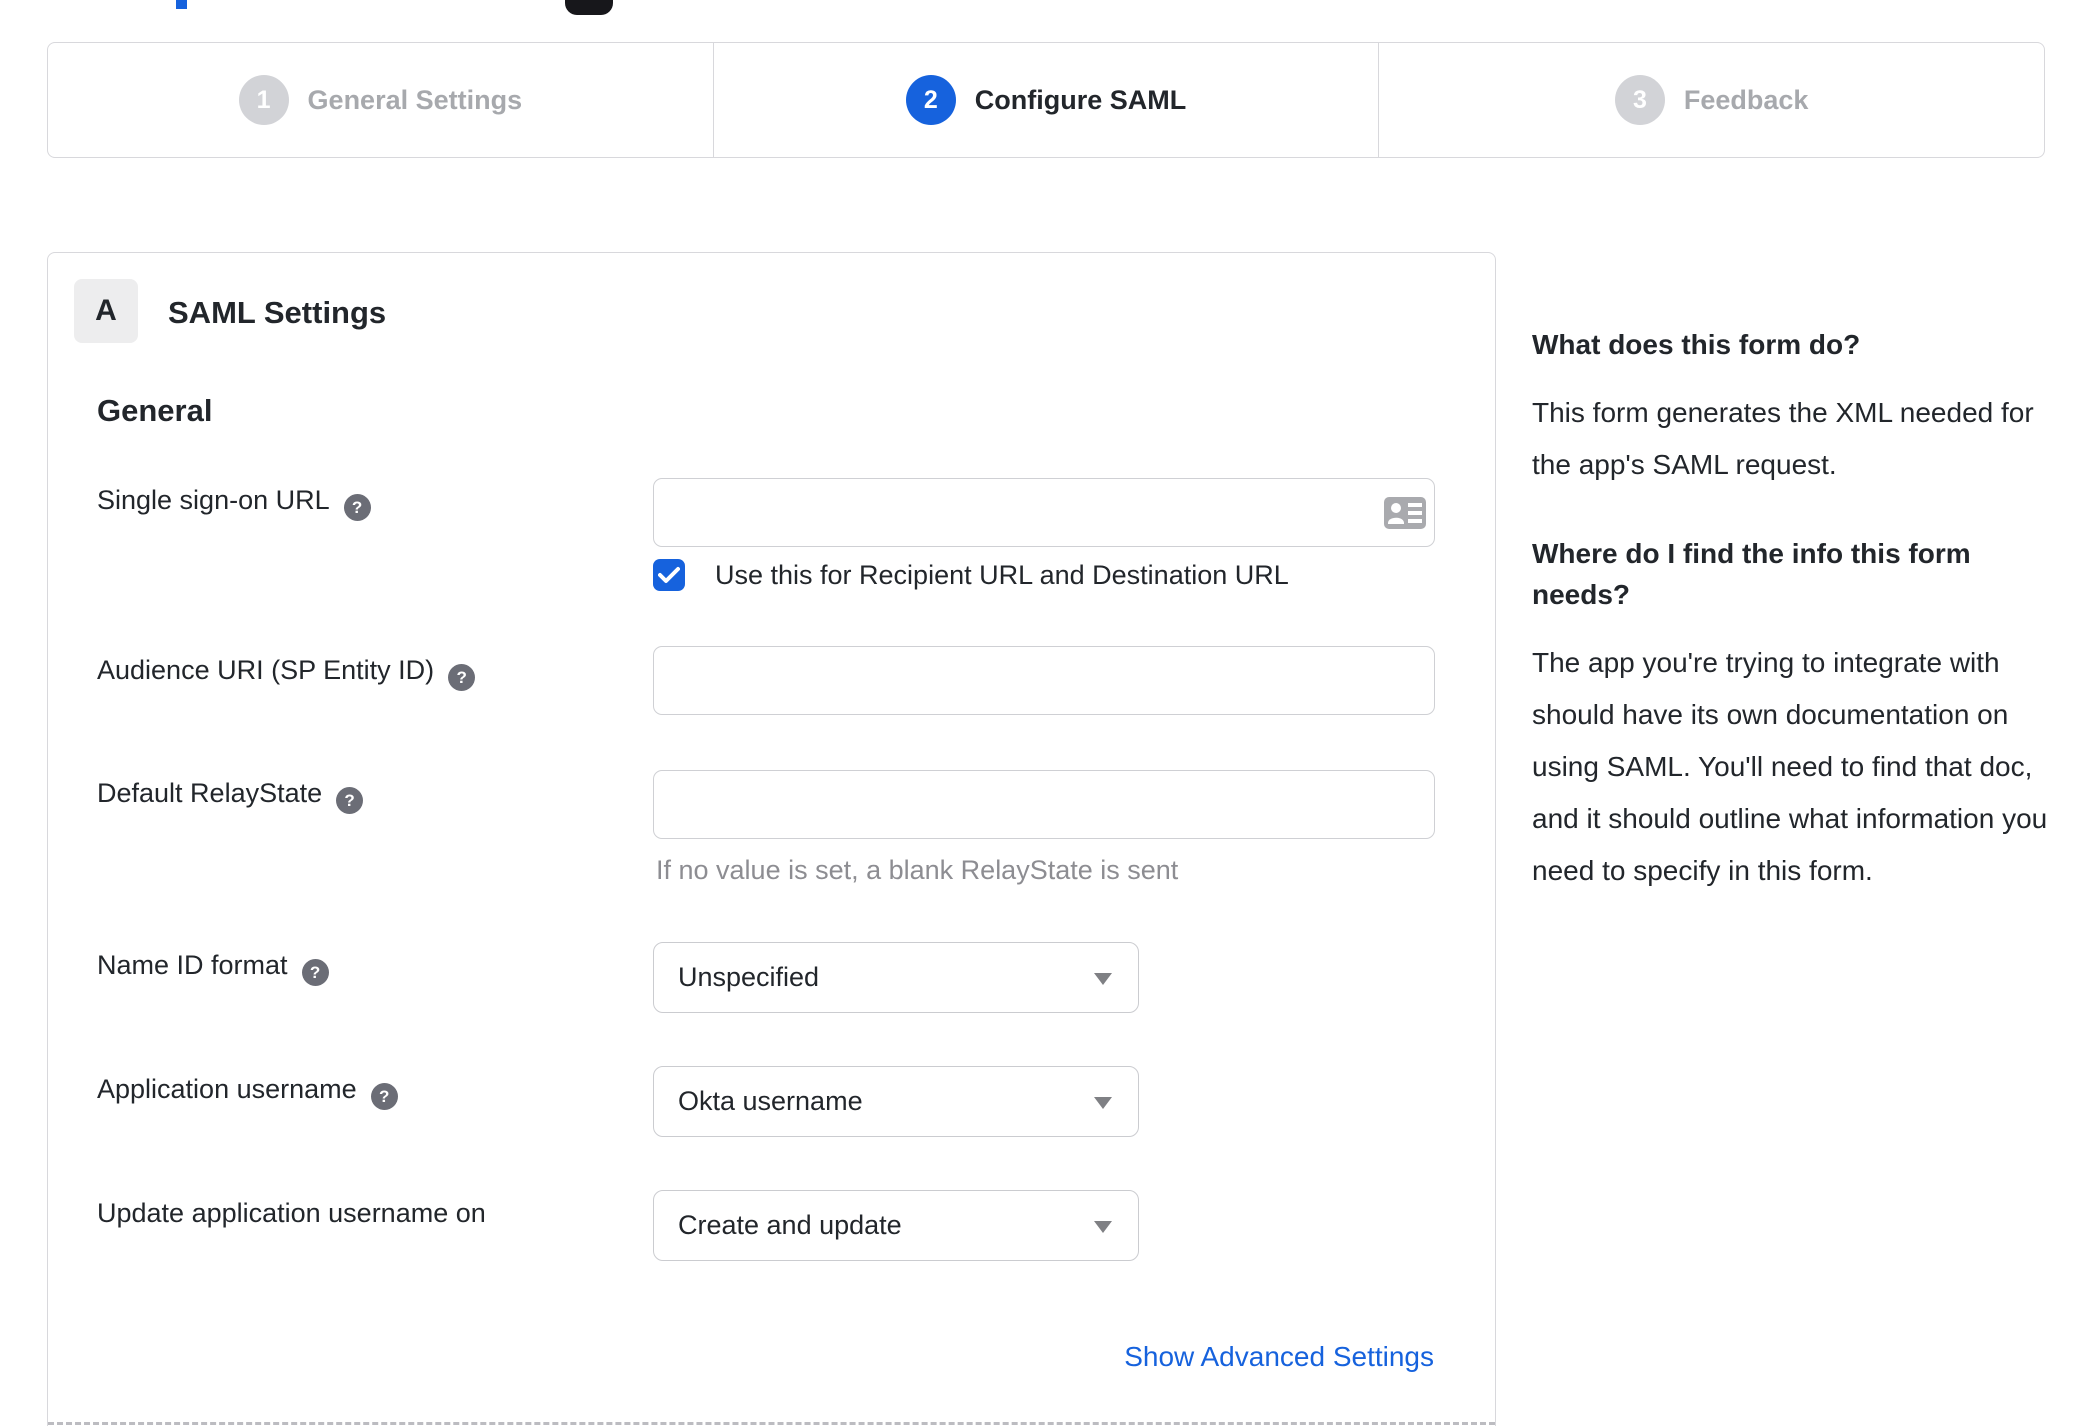 The height and width of the screenshot is (1426, 2092). I want to click on step-1-label: General Settings, so click(415, 99).